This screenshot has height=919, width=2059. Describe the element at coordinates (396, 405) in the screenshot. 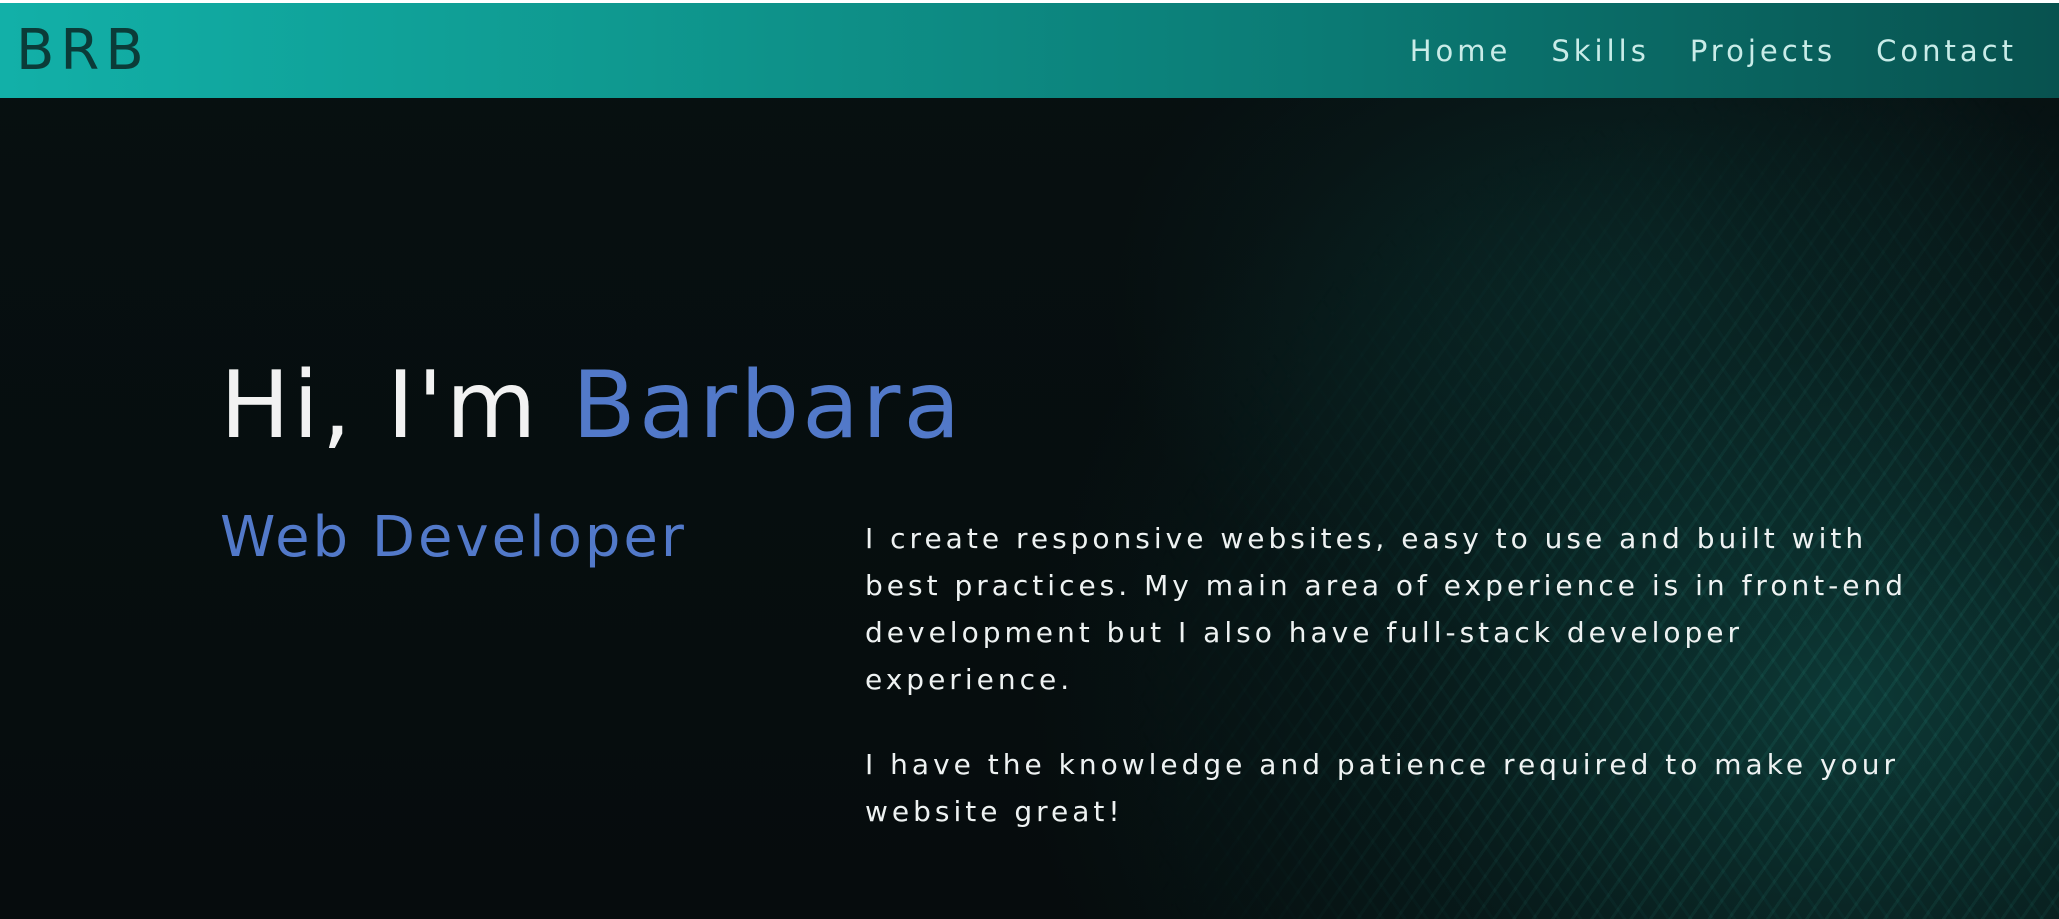

I see `hero-greeting: Hi, I'm` at that location.